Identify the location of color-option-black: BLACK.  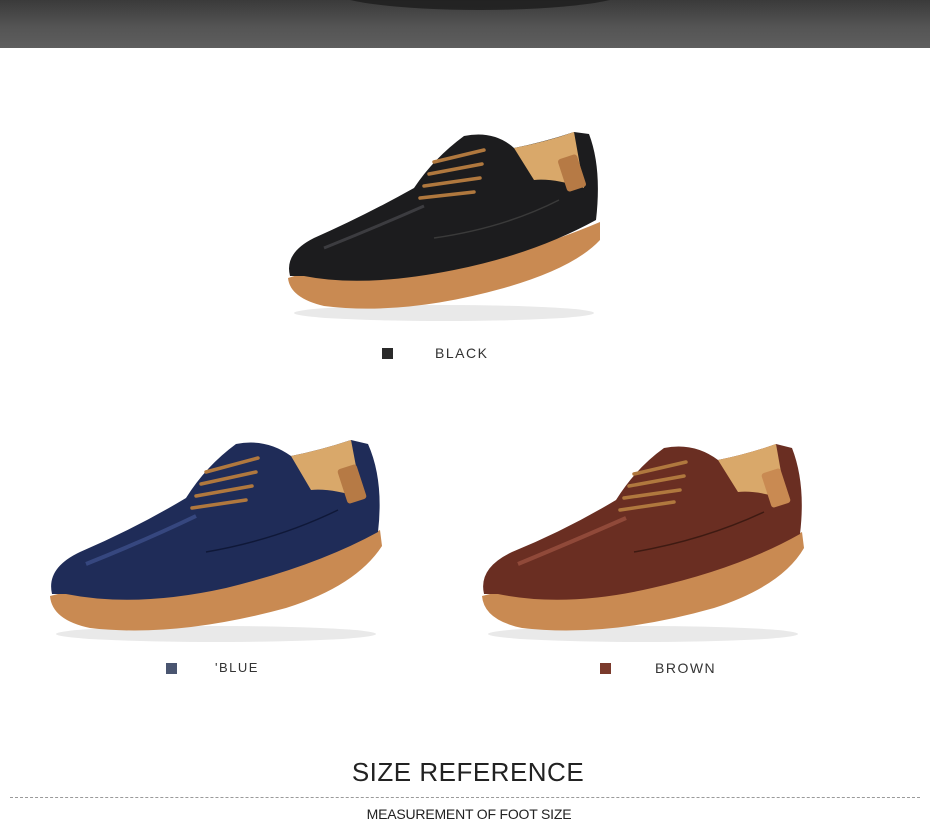
(442, 354).